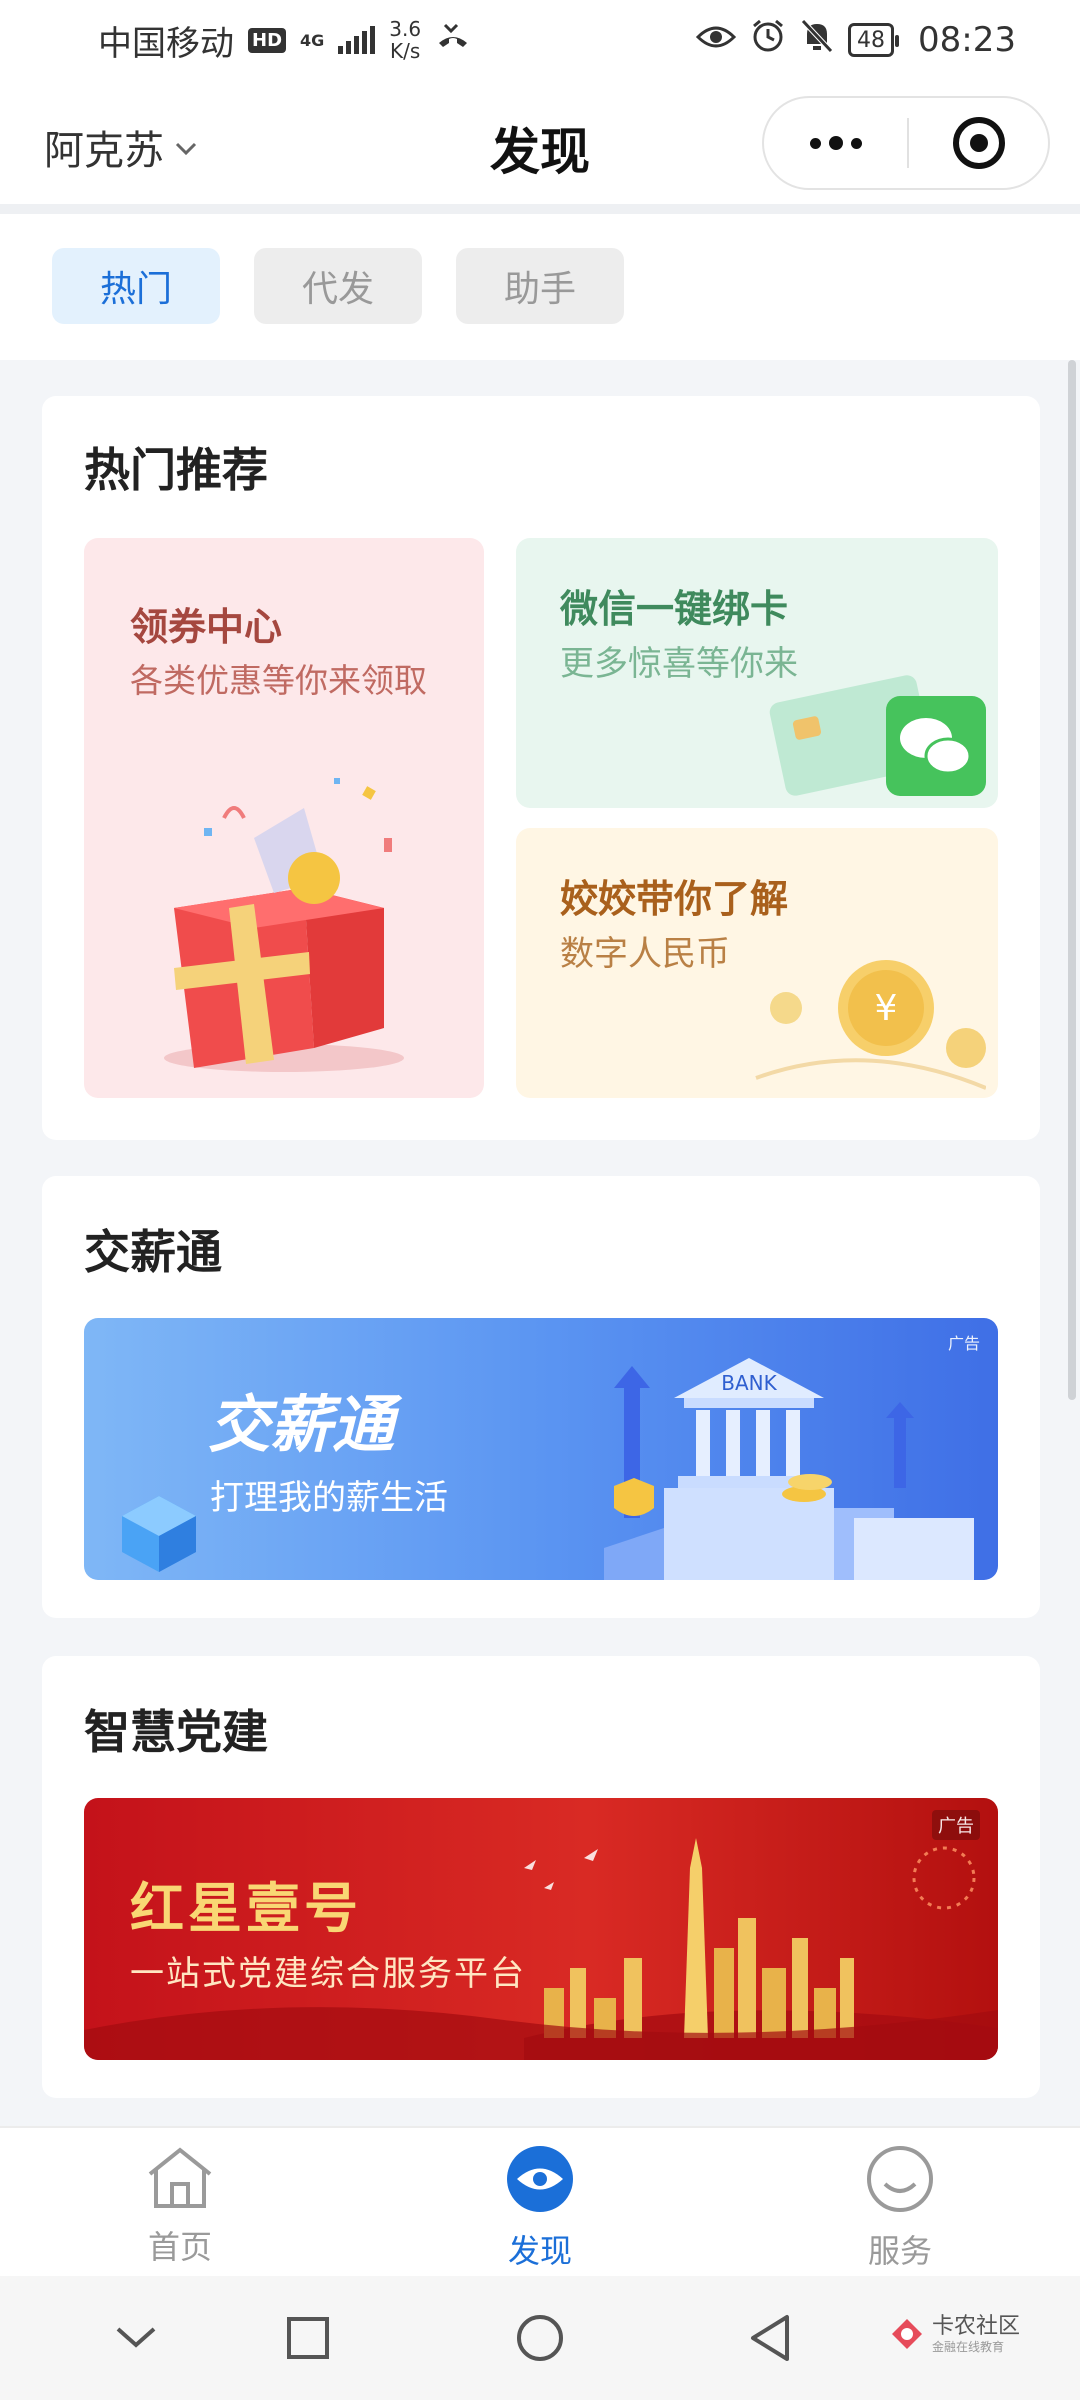 The height and width of the screenshot is (2400, 1080). I want to click on hide-nav-button, so click(136, 2340).